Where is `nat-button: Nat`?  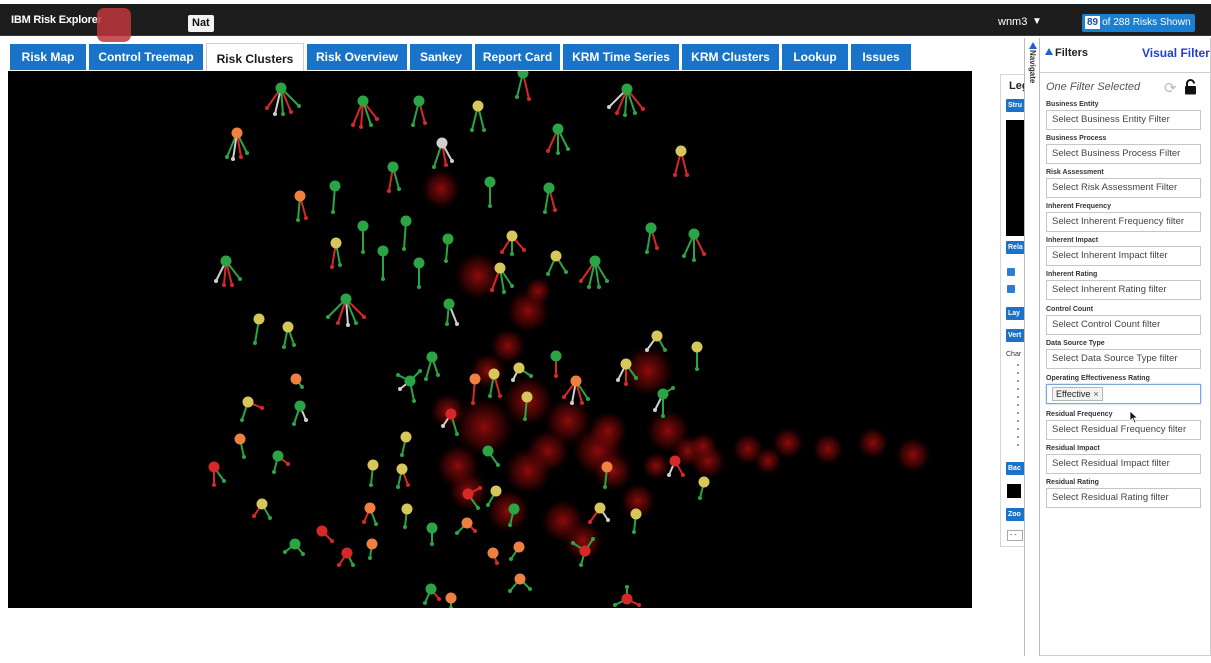
nat-button: Nat is located at coordinates (201, 23).